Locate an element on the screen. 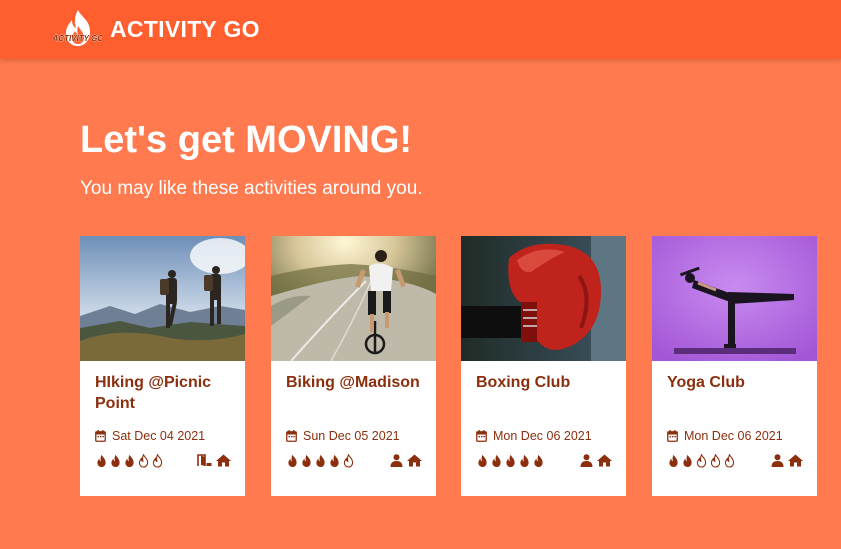 The image size is (841, 549). hero-title: Let's get MOVING! is located at coordinates (246, 140).